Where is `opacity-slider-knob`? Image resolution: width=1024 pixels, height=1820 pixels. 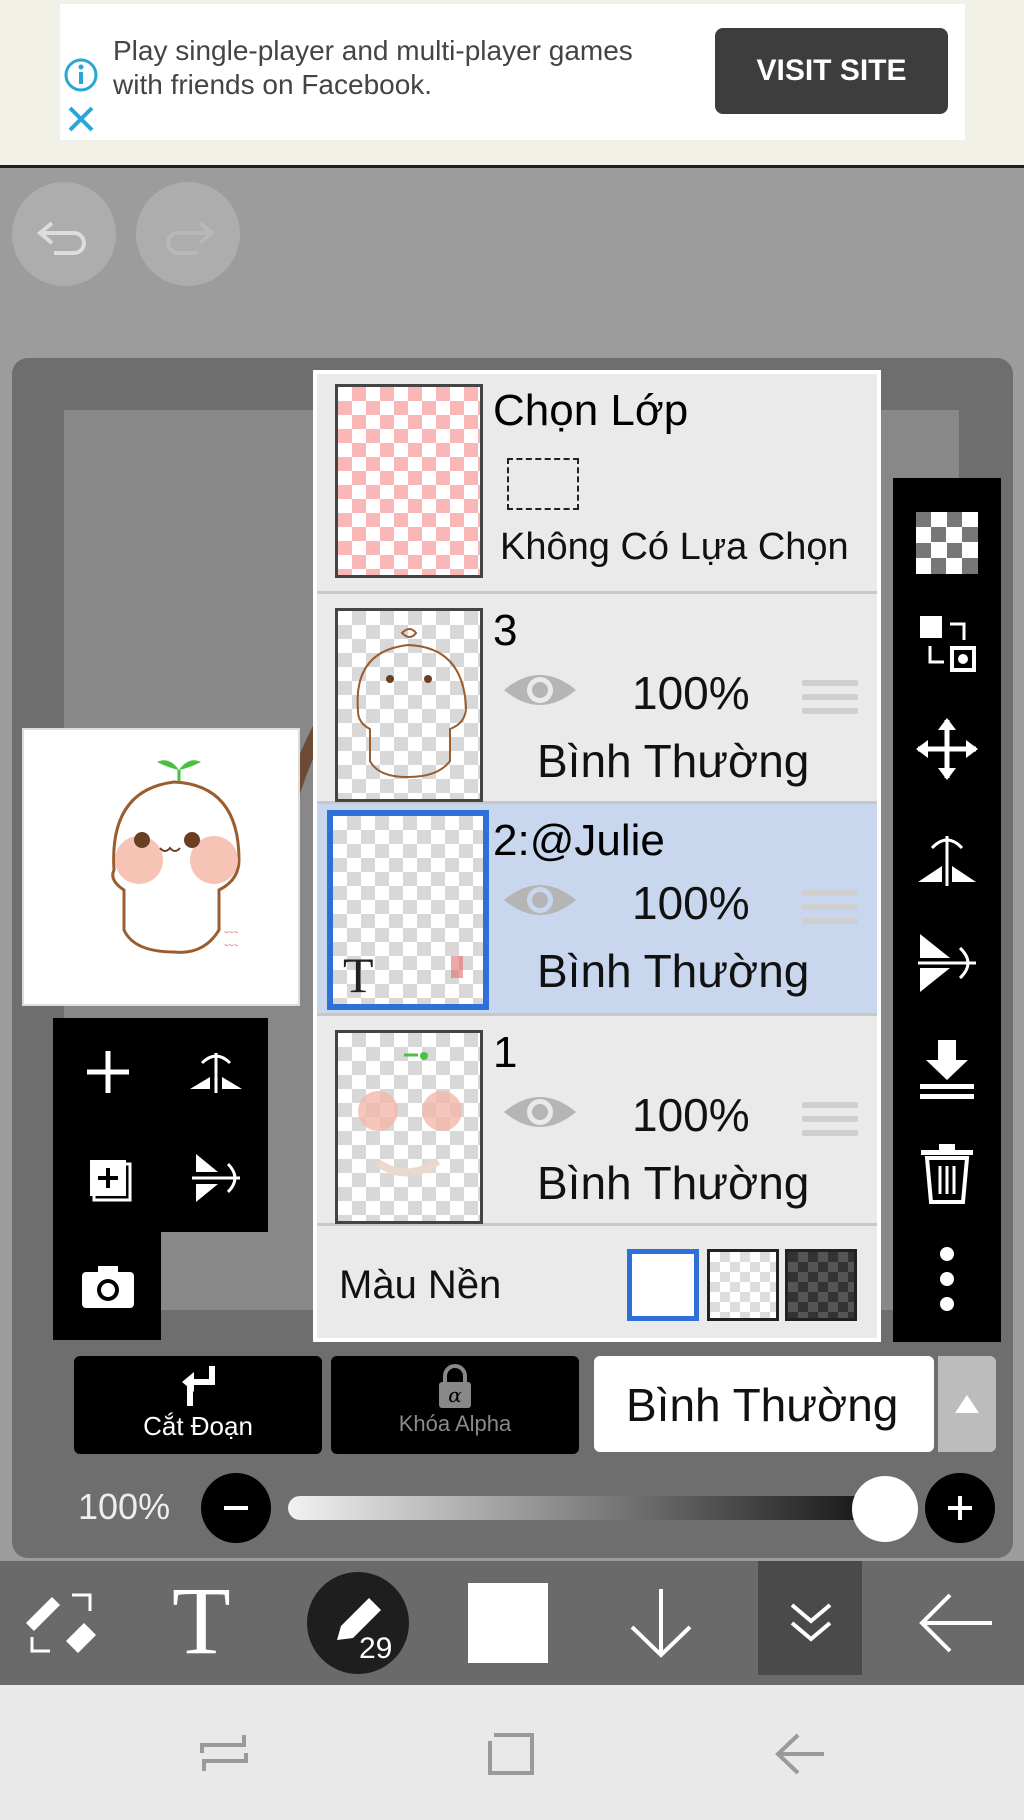
opacity-slider-knob is located at coordinates (885, 1509).